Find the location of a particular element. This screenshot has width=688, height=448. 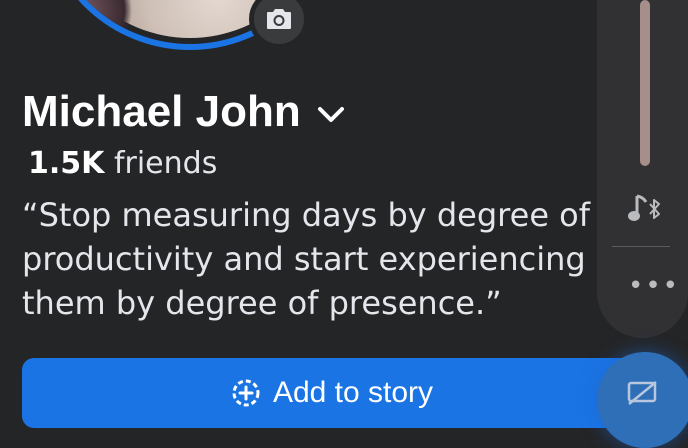

friends-number: 1.5K is located at coordinates (66, 163).